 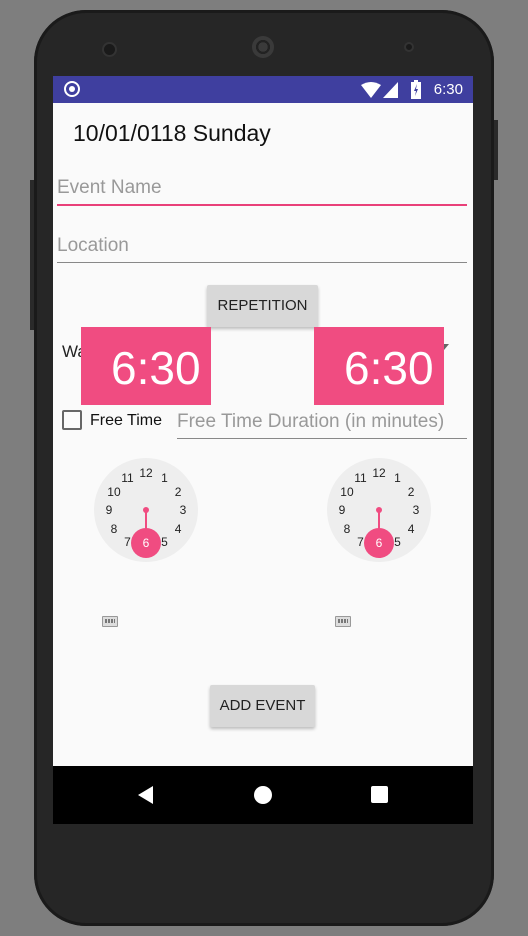 I want to click on event-name-input: Event Name, so click(x=262, y=191).